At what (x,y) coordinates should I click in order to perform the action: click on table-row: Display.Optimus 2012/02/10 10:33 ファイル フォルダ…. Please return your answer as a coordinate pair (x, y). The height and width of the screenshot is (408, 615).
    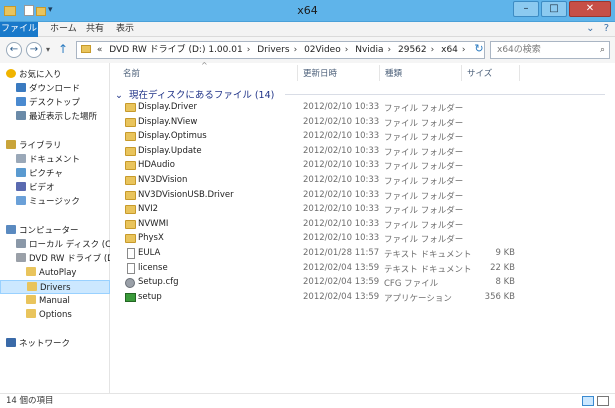
    Looking at the image, I should click on (361, 137).